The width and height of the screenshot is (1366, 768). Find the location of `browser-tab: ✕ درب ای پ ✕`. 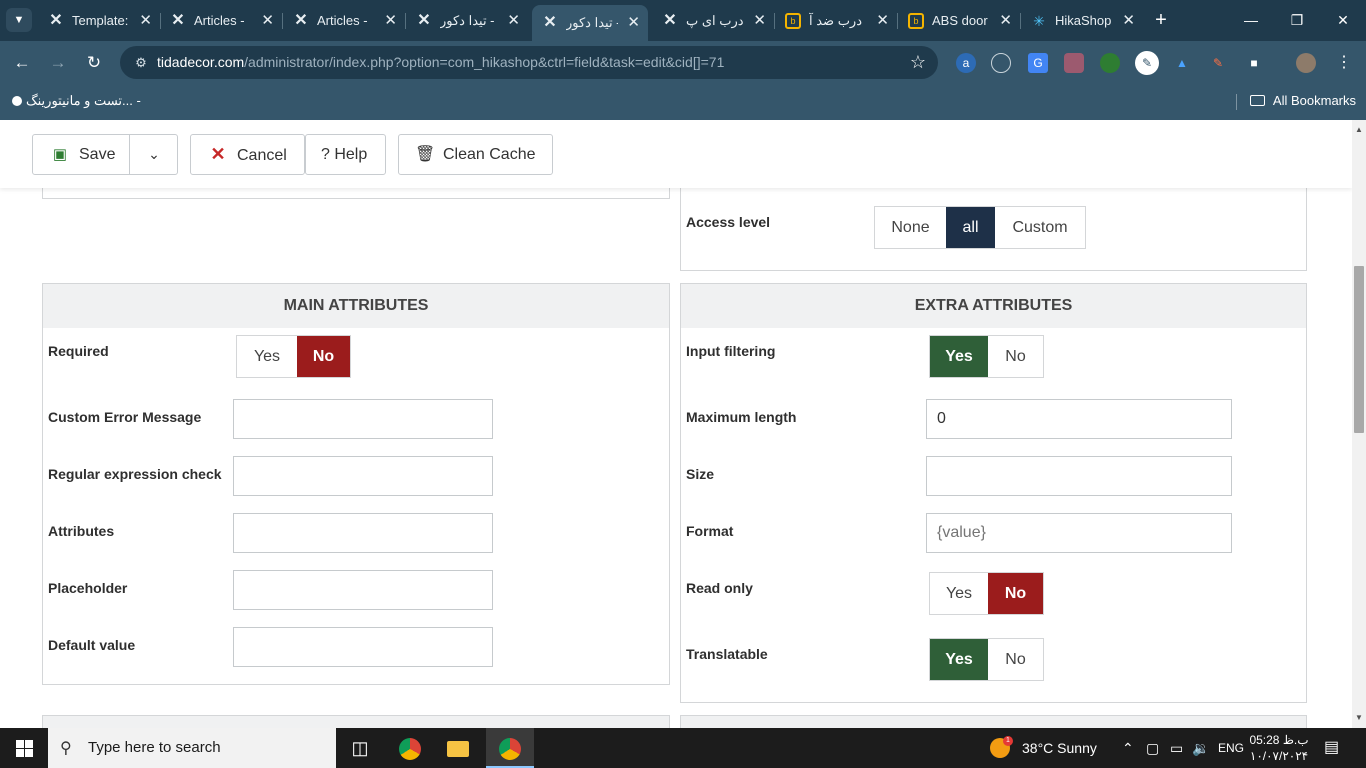

browser-tab: ✕ درب ای پ ✕ is located at coordinates (713, 20).